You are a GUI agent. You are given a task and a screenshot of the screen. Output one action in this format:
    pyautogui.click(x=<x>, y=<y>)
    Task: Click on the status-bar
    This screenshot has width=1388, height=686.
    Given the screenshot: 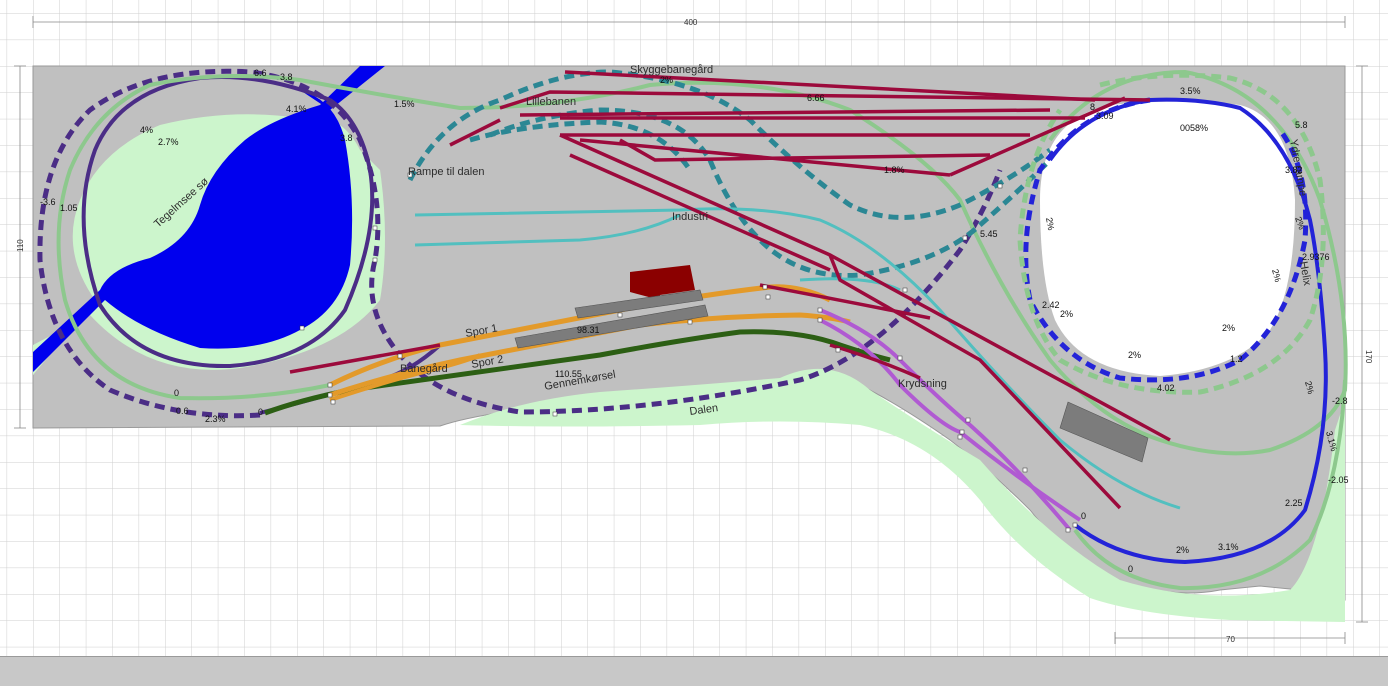 What is the action you would take?
    pyautogui.click(x=694, y=671)
    